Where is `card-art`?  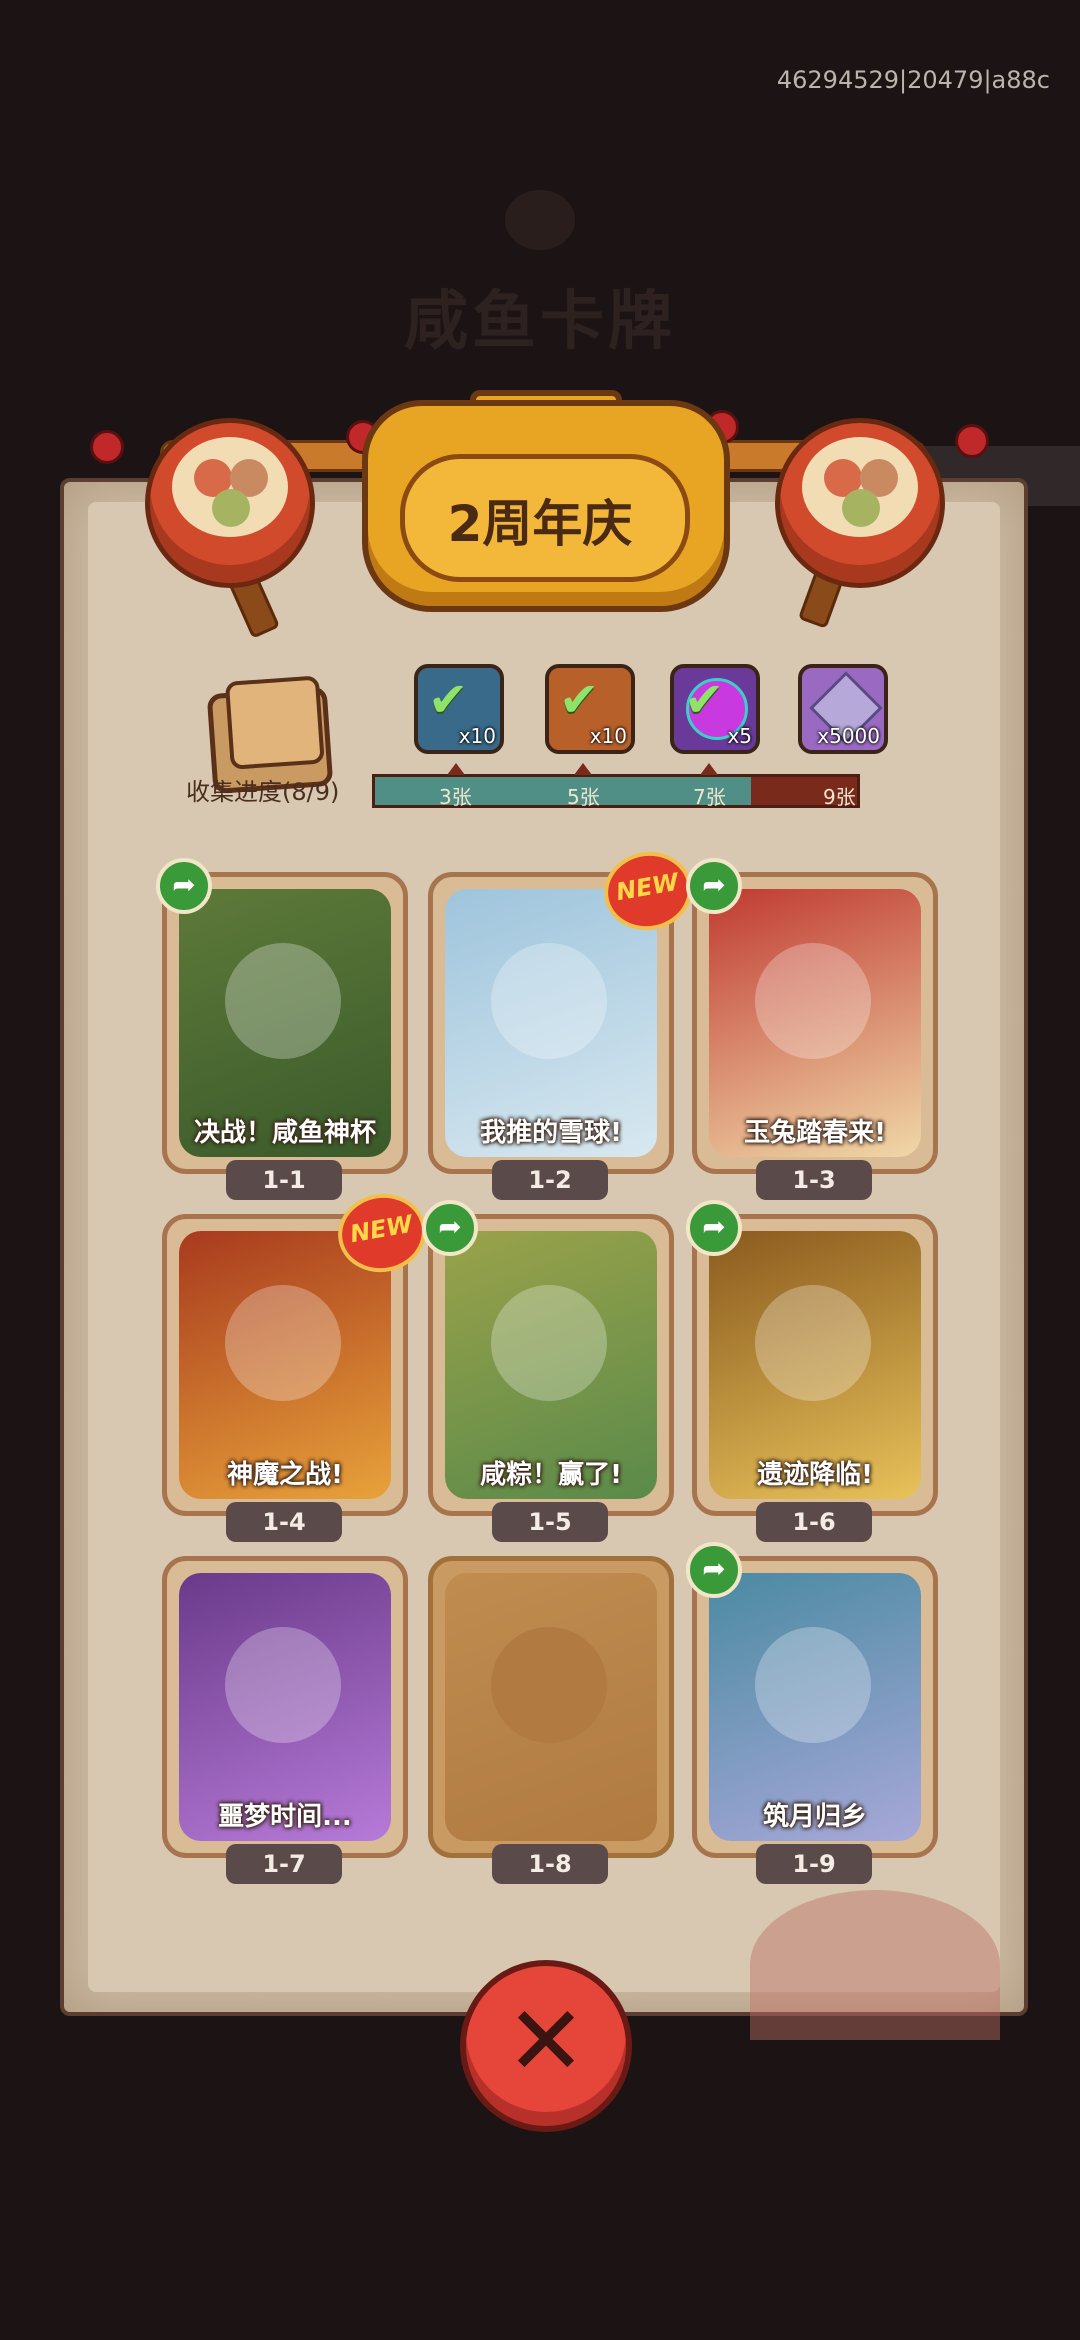
card-art is located at coordinates (551, 1707).